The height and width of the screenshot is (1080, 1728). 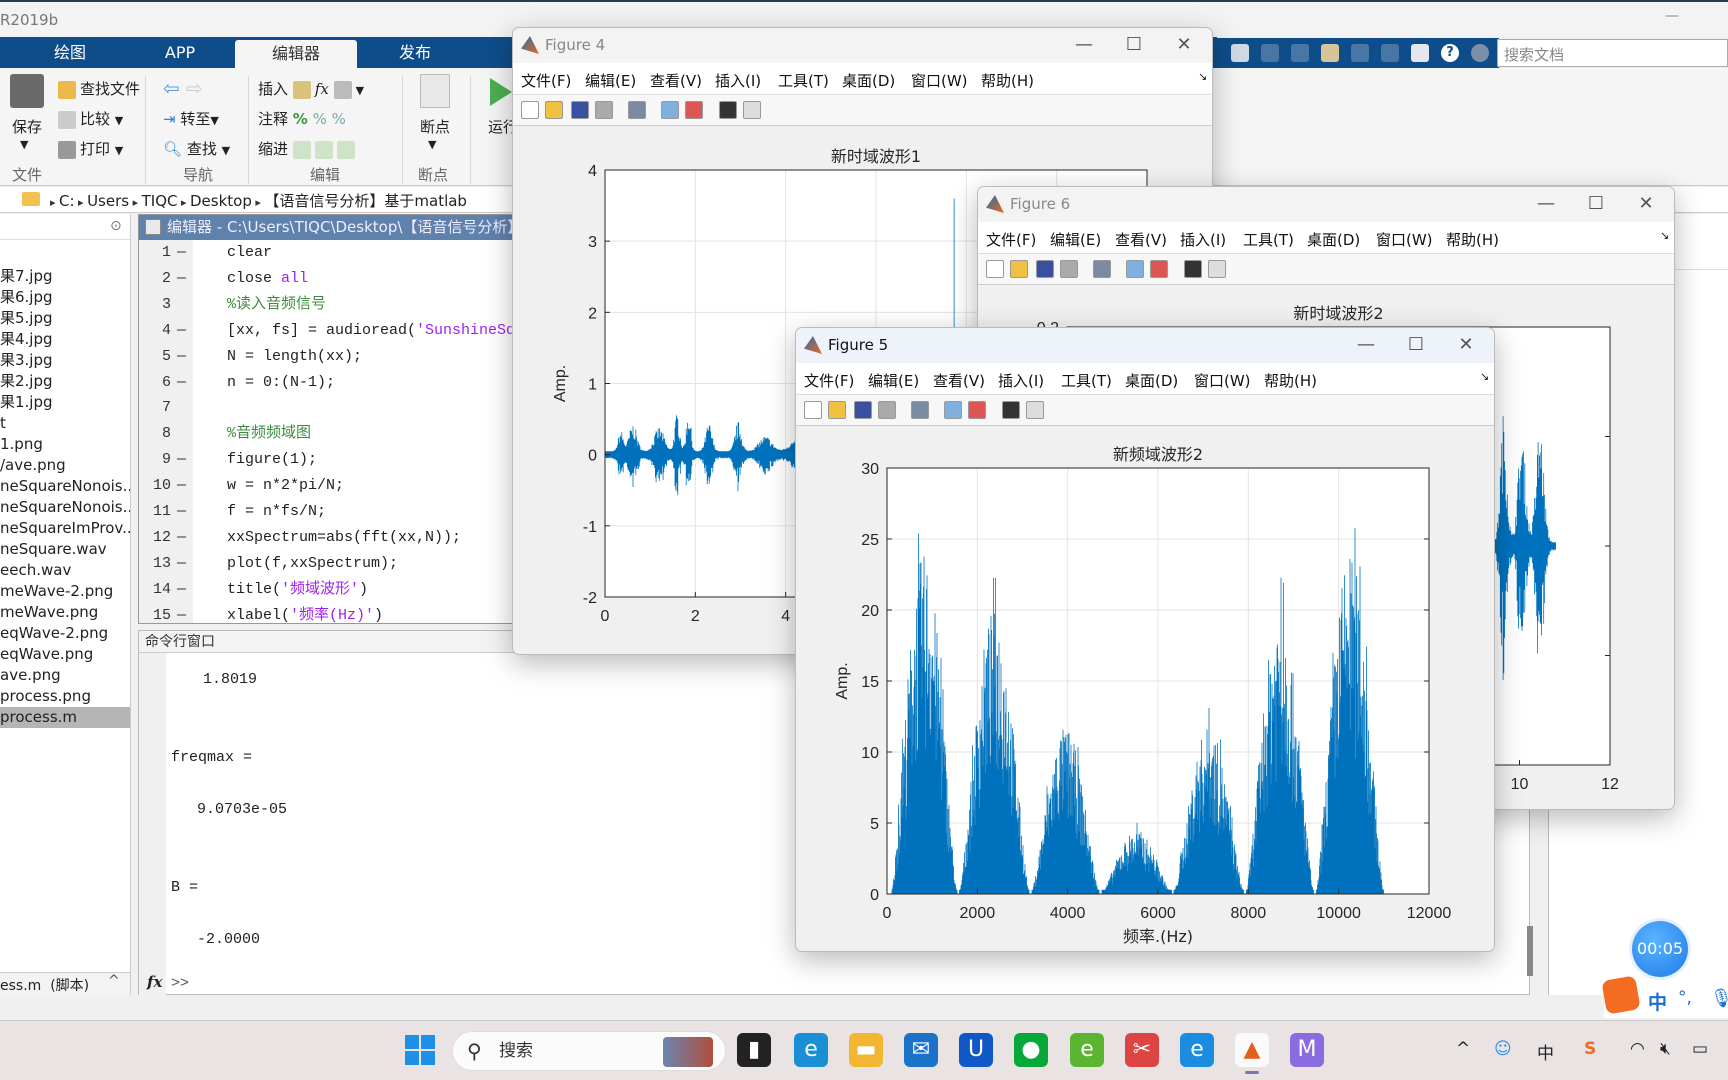 What do you see at coordinates (65, 633) in the screenshot?
I see `file-list-item: eqWave-2.png` at bounding box center [65, 633].